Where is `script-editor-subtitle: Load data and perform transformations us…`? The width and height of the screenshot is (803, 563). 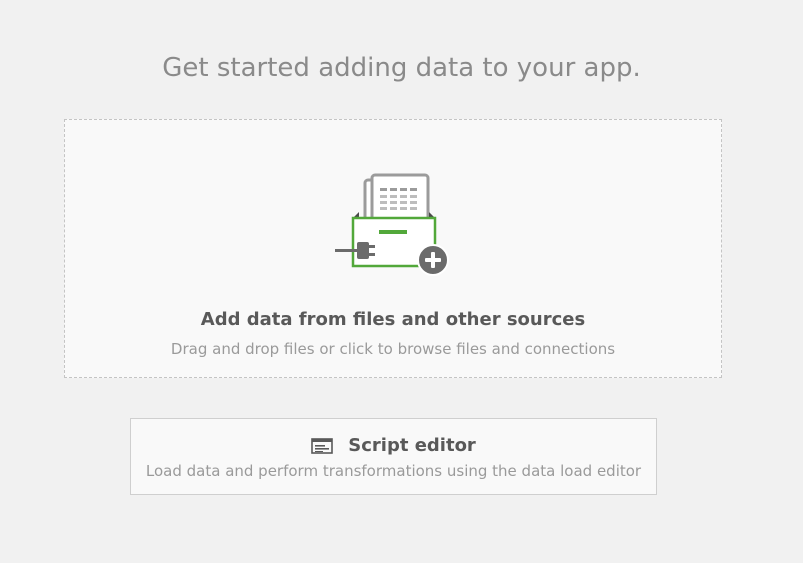
script-editor-subtitle: Load data and perform transformations us… is located at coordinates (393, 471).